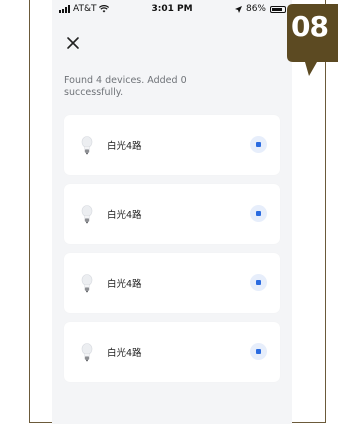 This screenshot has height=424, width=338. I want to click on status-bar: AT&T 3:01 PM 86%, so click(172, 10).